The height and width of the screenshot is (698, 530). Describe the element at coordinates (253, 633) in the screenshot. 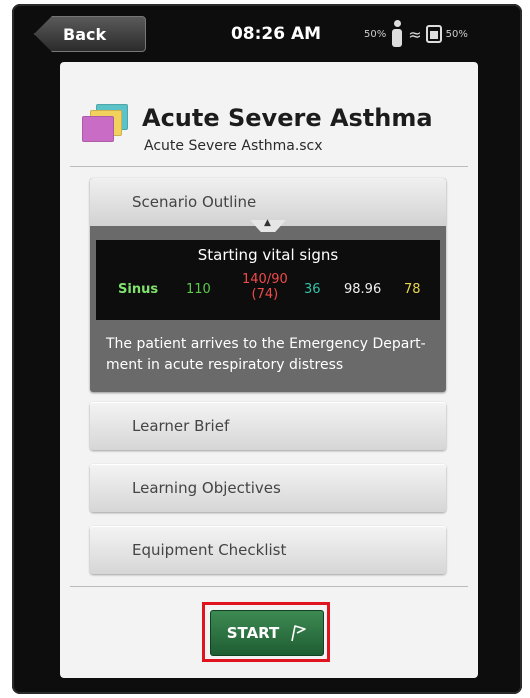

I see `start-label: START` at that location.